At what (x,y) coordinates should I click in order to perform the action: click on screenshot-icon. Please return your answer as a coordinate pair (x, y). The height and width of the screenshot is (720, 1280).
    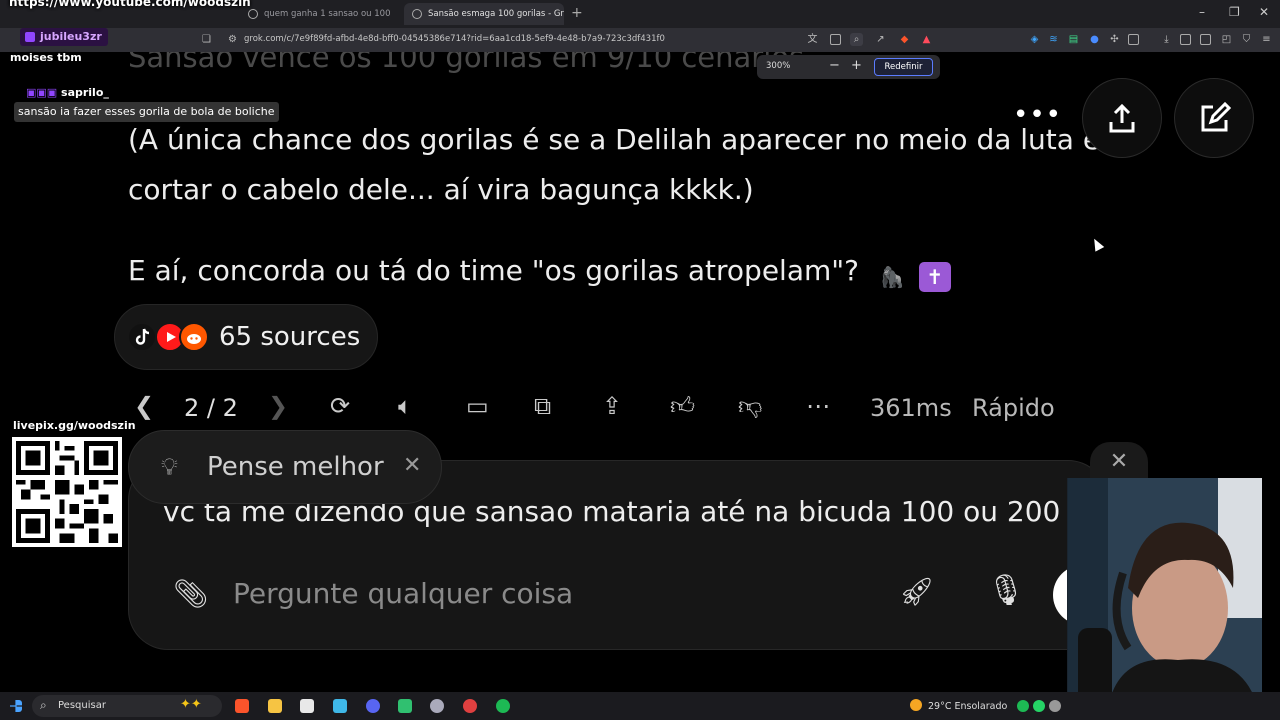
    Looking at the image, I should click on (835, 39).